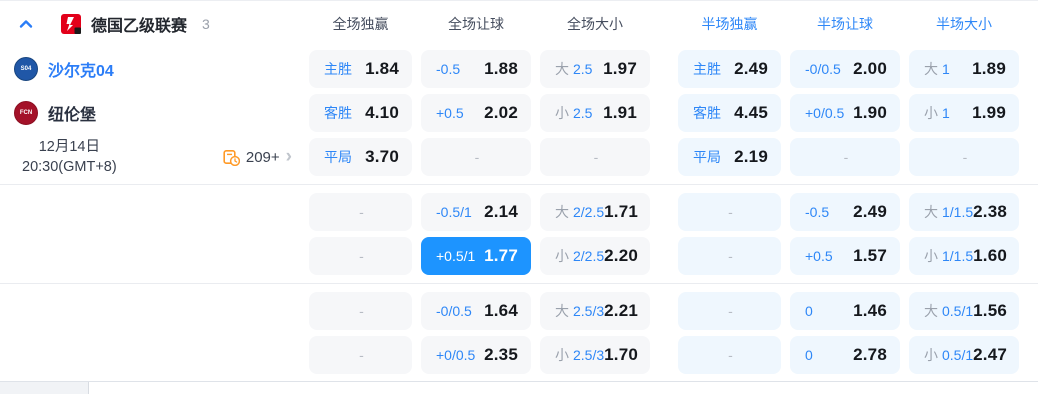 This screenshot has width=1038, height=411. I want to click on odds-cell: -0.5/1 2.14, so click(476, 212).